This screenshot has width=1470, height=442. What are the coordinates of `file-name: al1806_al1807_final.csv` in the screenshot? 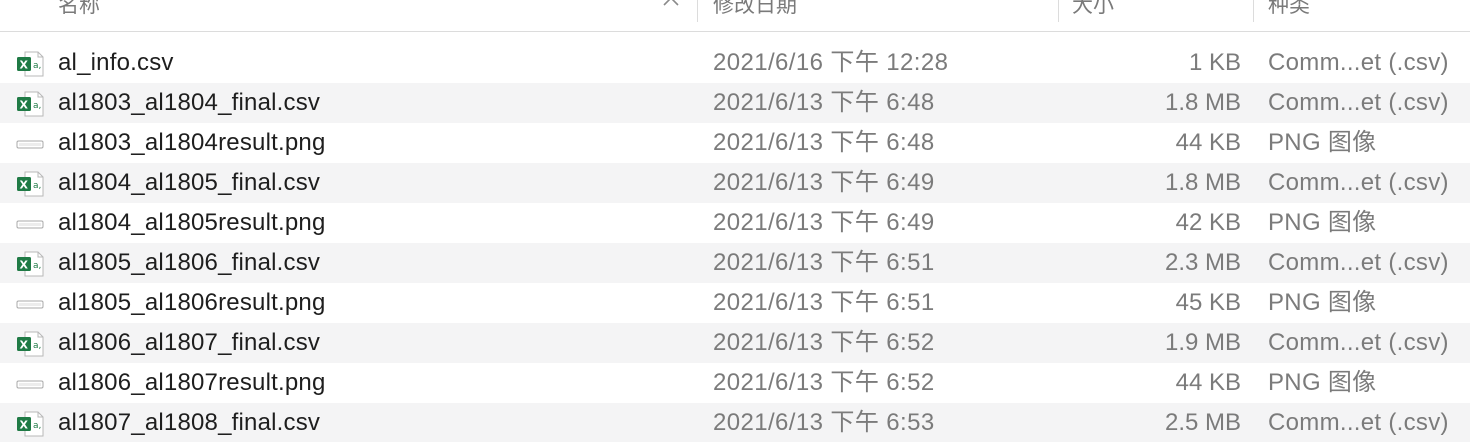 It's located at (189, 342).